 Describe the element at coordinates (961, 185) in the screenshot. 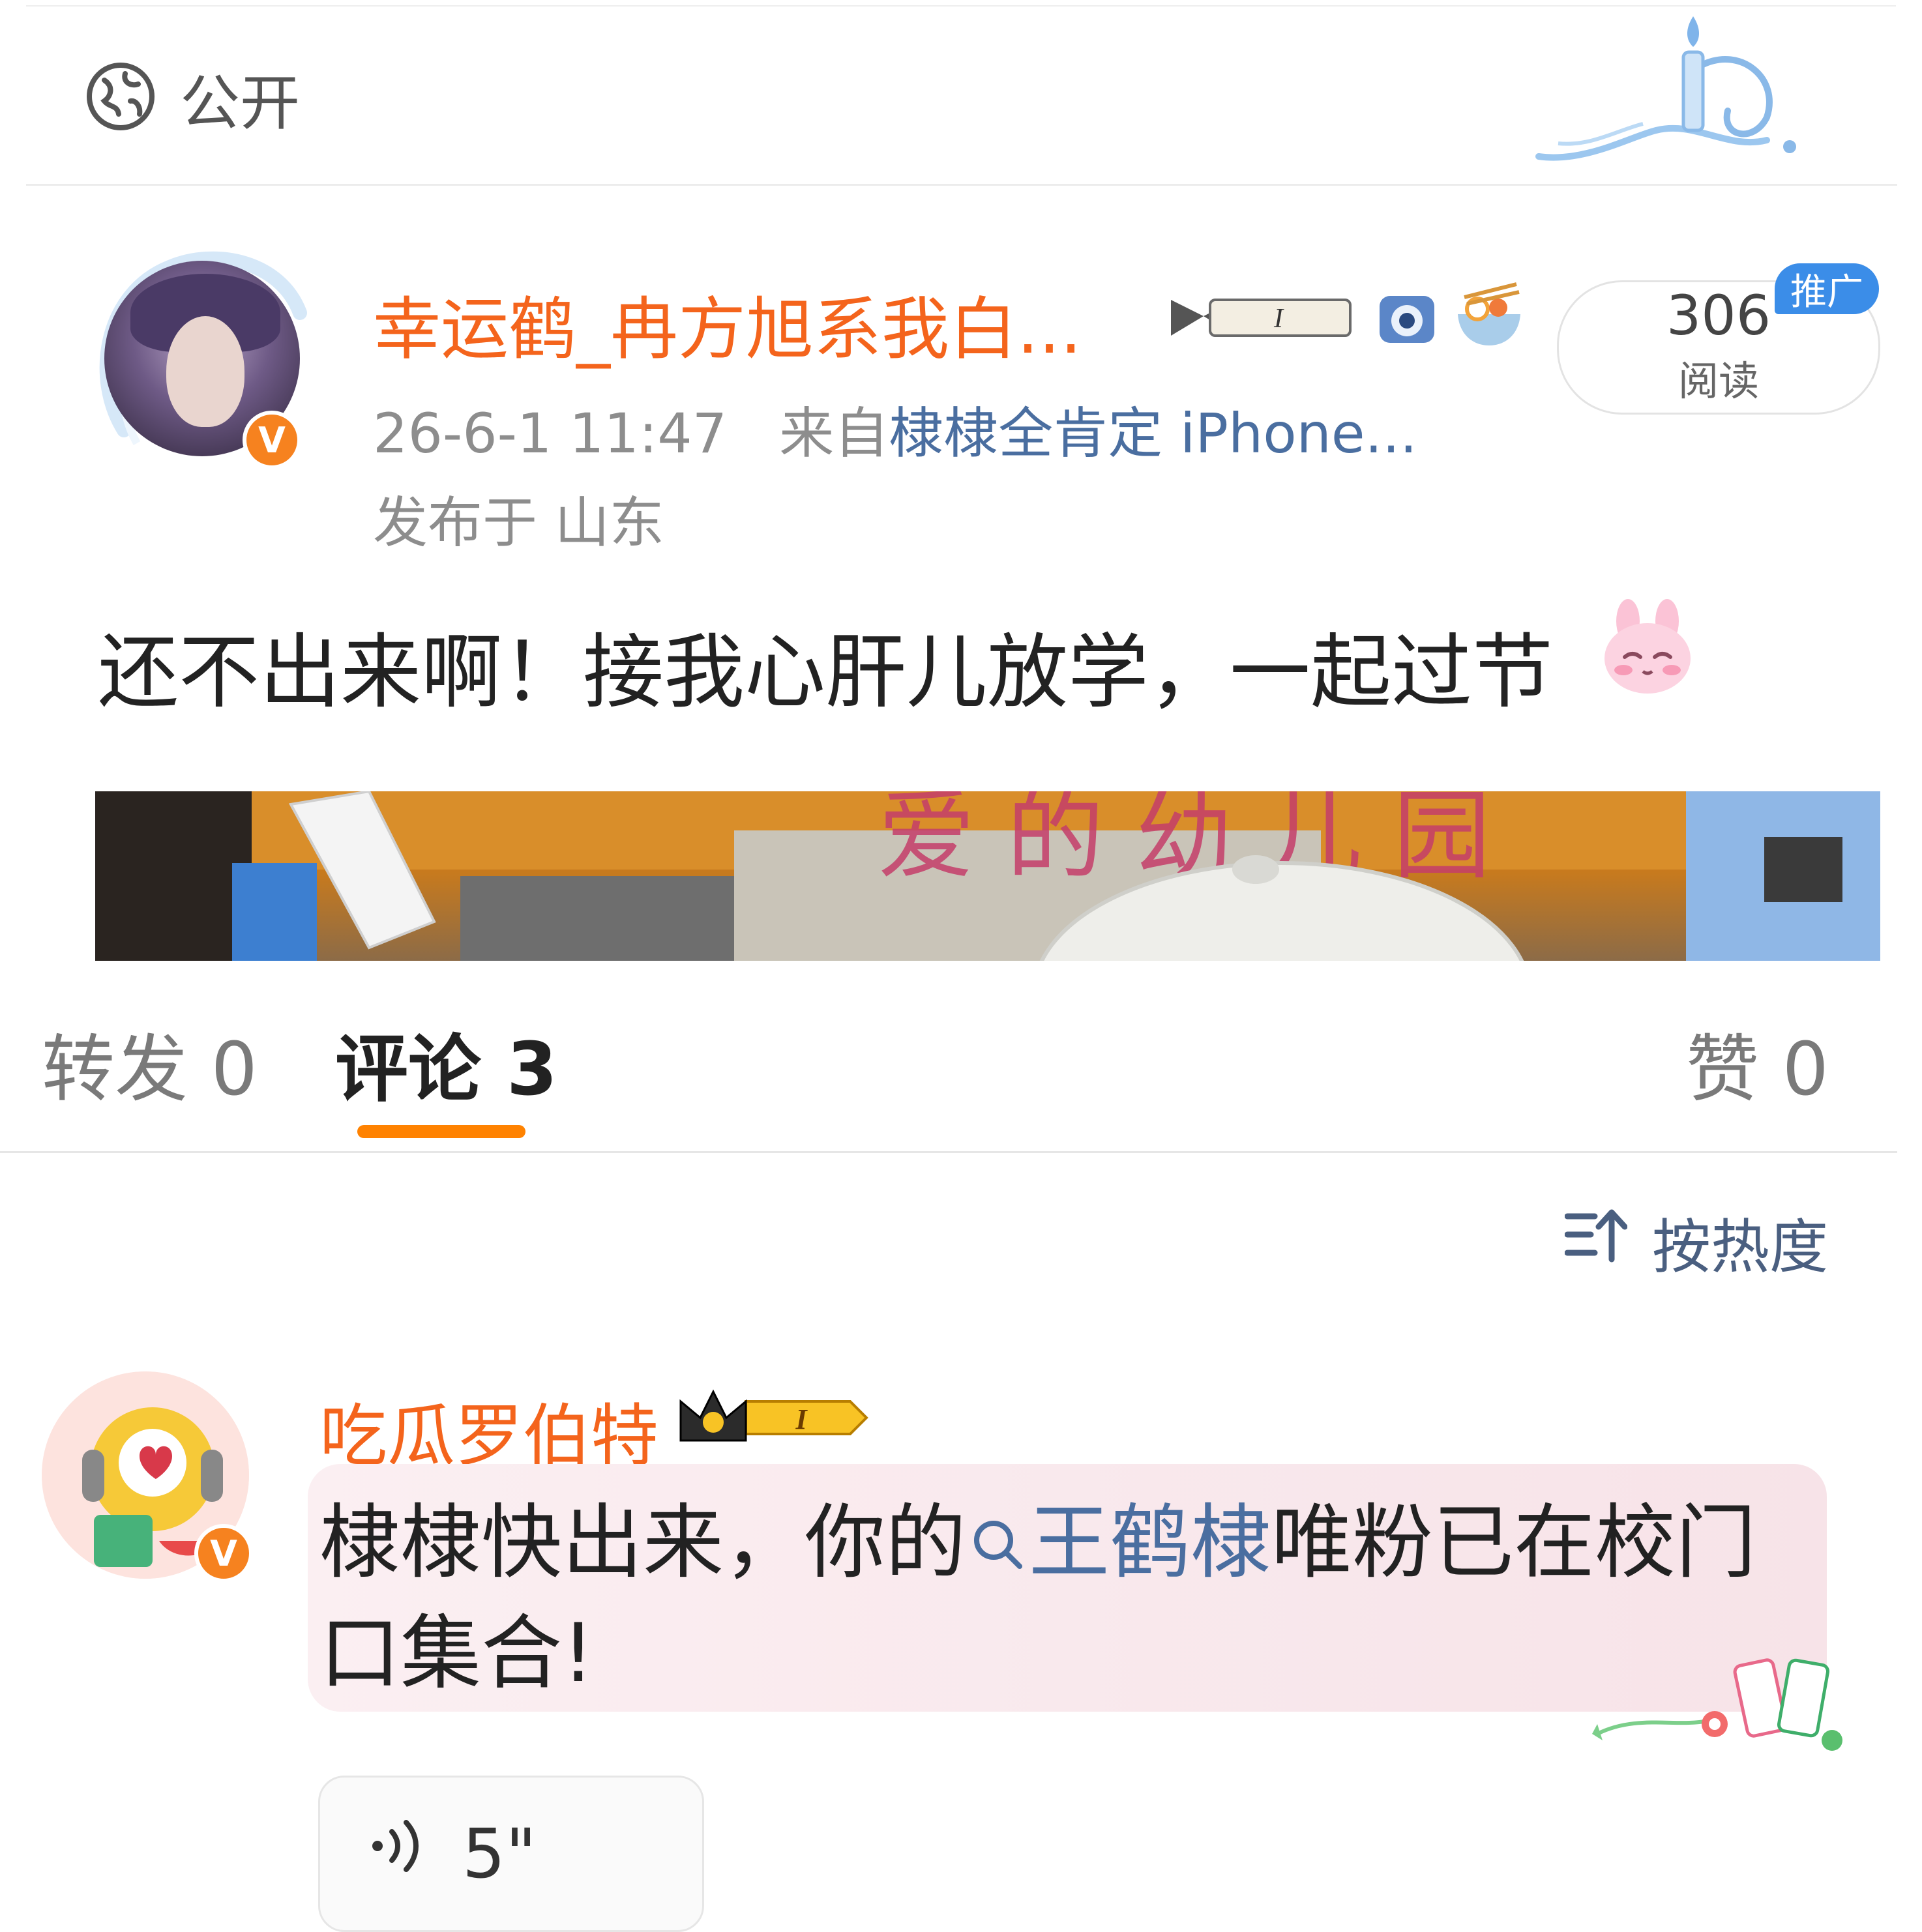

I see `section-divider` at that location.